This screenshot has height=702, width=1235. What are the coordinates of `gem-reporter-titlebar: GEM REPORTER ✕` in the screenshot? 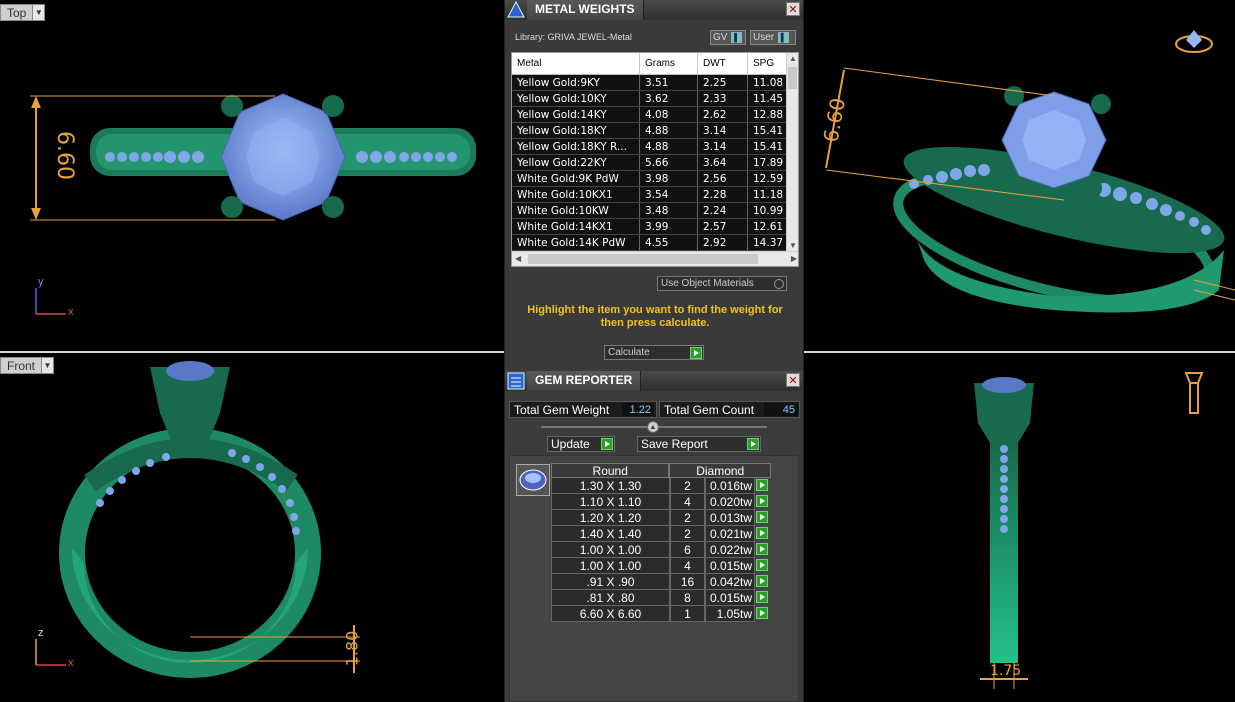 It's located at (654, 381).